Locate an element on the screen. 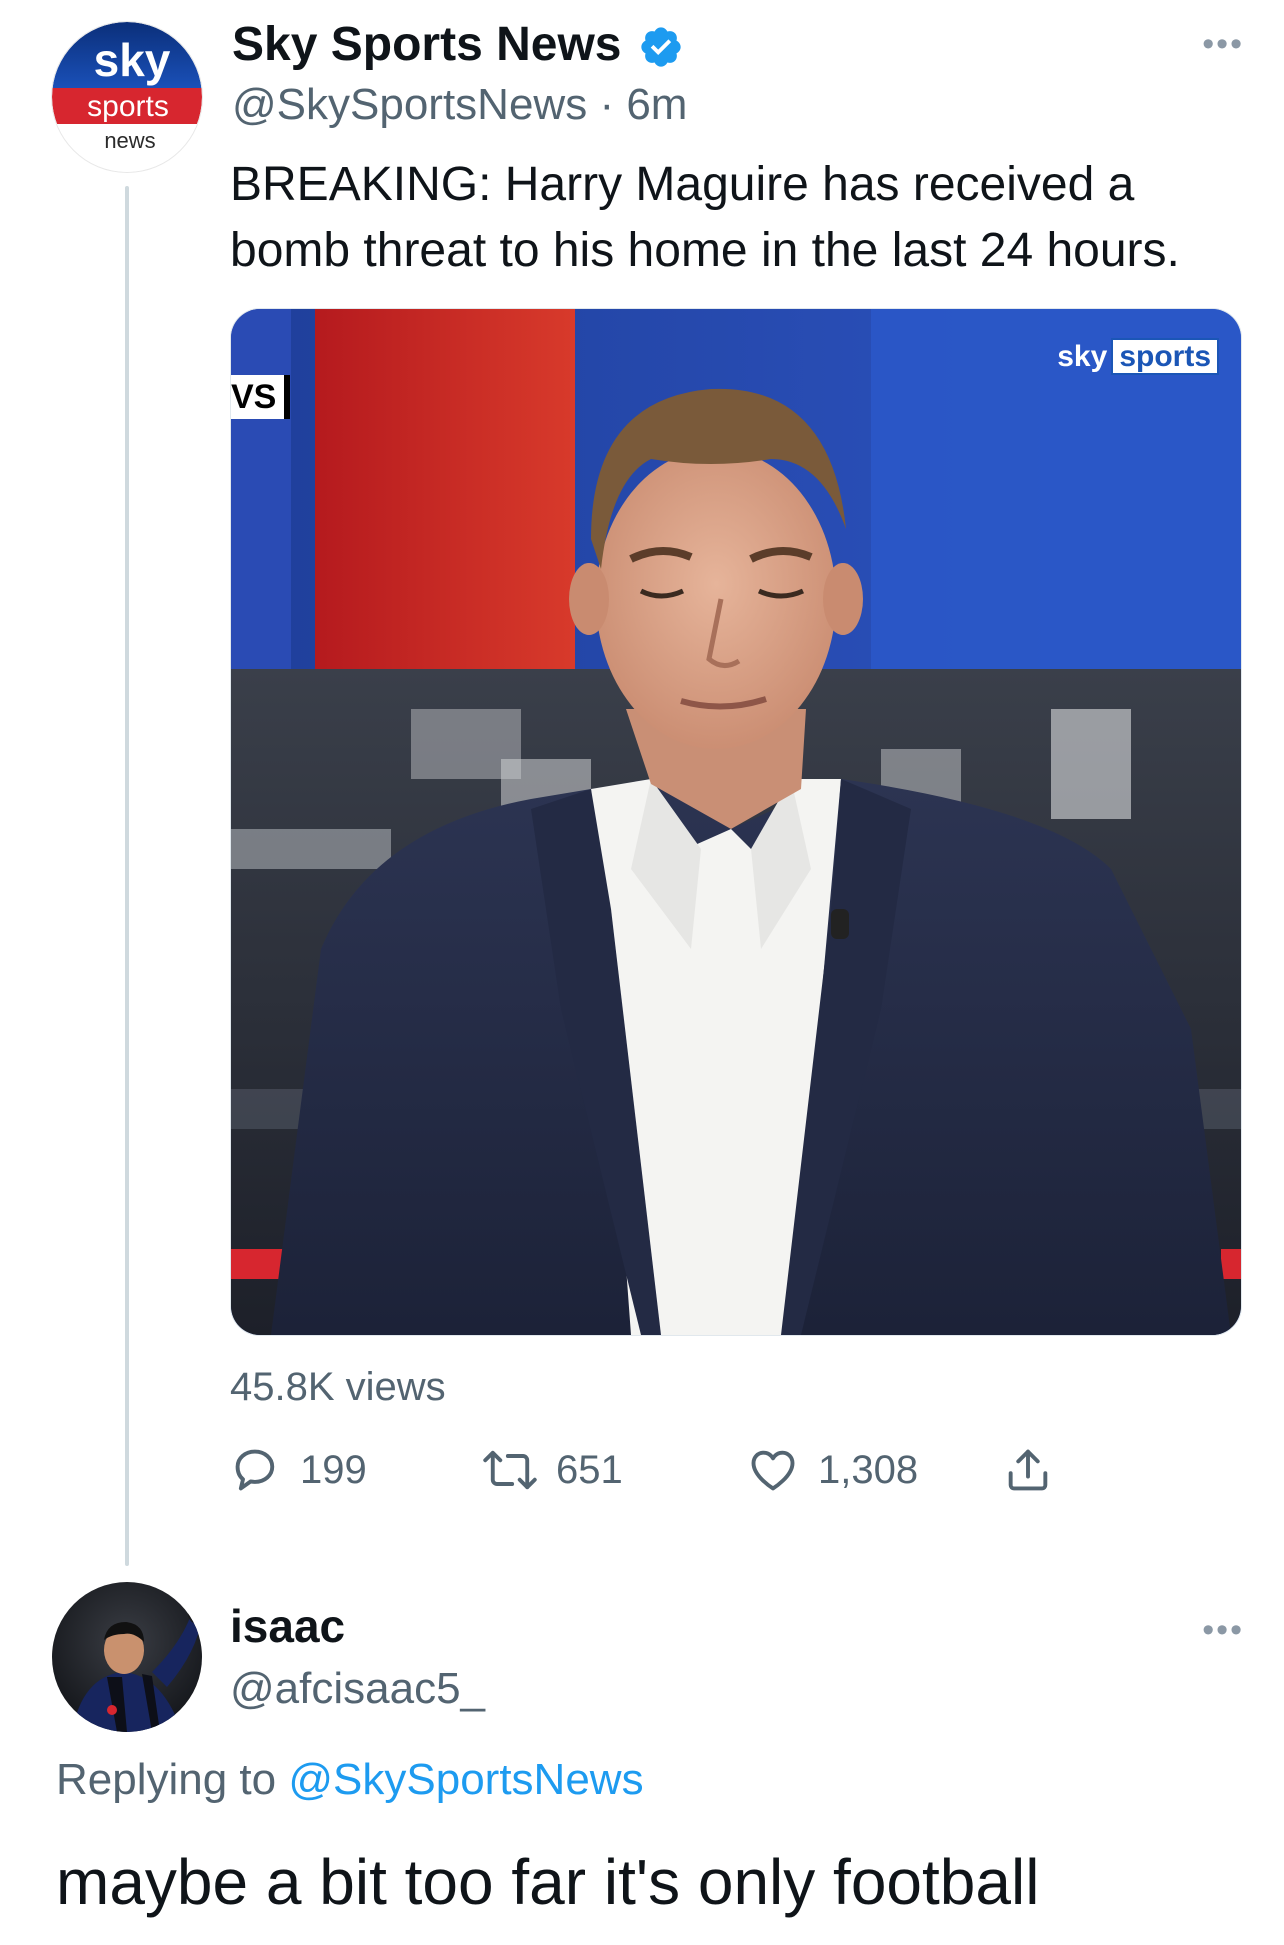 The height and width of the screenshot is (1945, 1284). share-button is located at coordinates (1028, 1470).